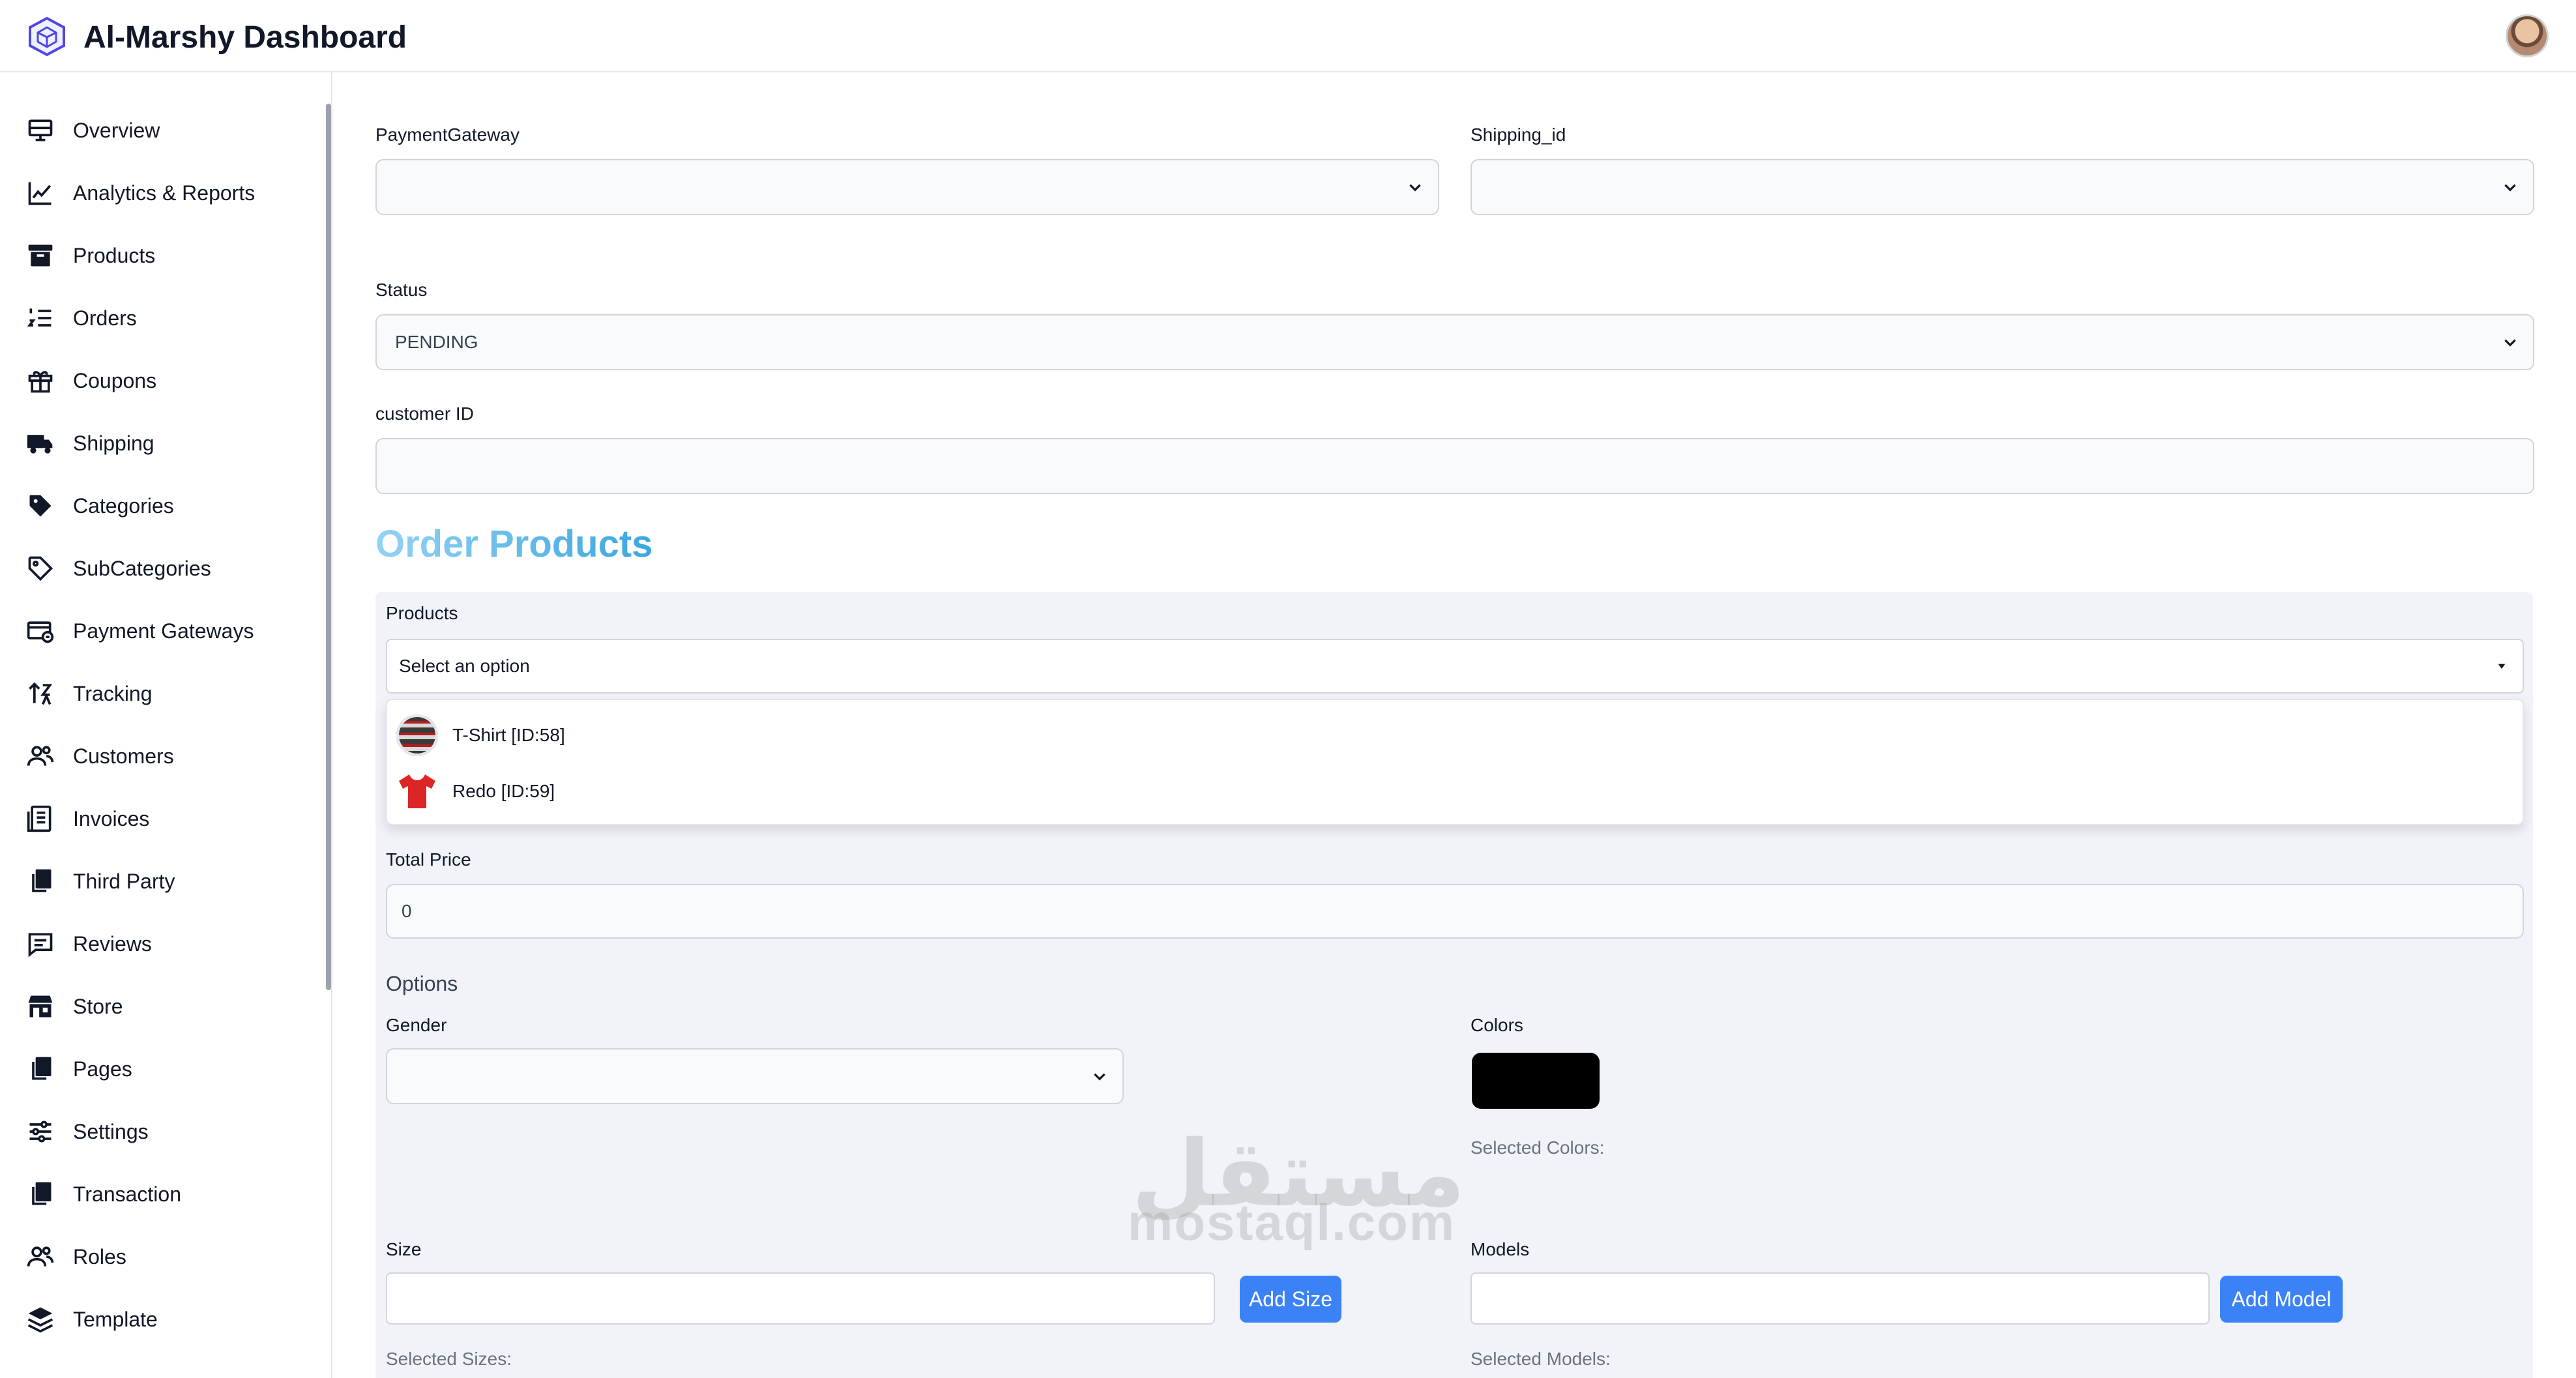 The image size is (2576, 1378). Describe the element at coordinates (114, 255) in the screenshot. I see `sidebar-item-label: Products` at that location.